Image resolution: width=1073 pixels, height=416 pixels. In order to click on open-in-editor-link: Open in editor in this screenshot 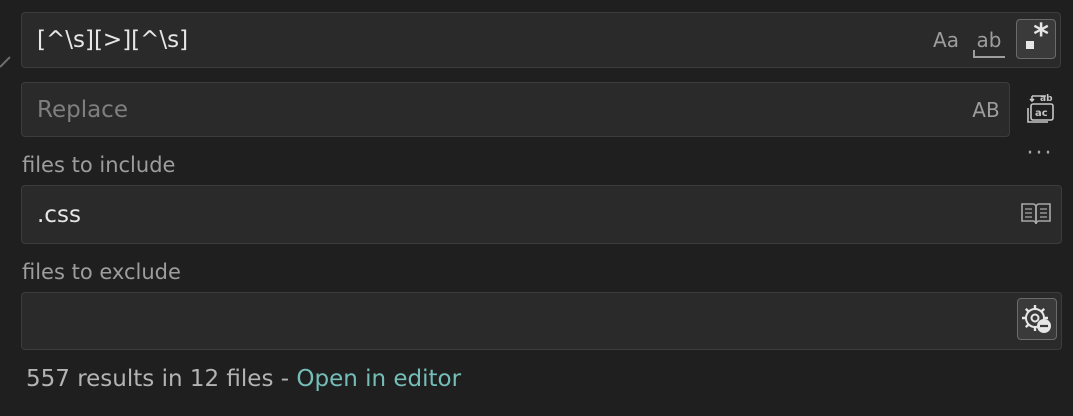, I will do `click(378, 379)`.